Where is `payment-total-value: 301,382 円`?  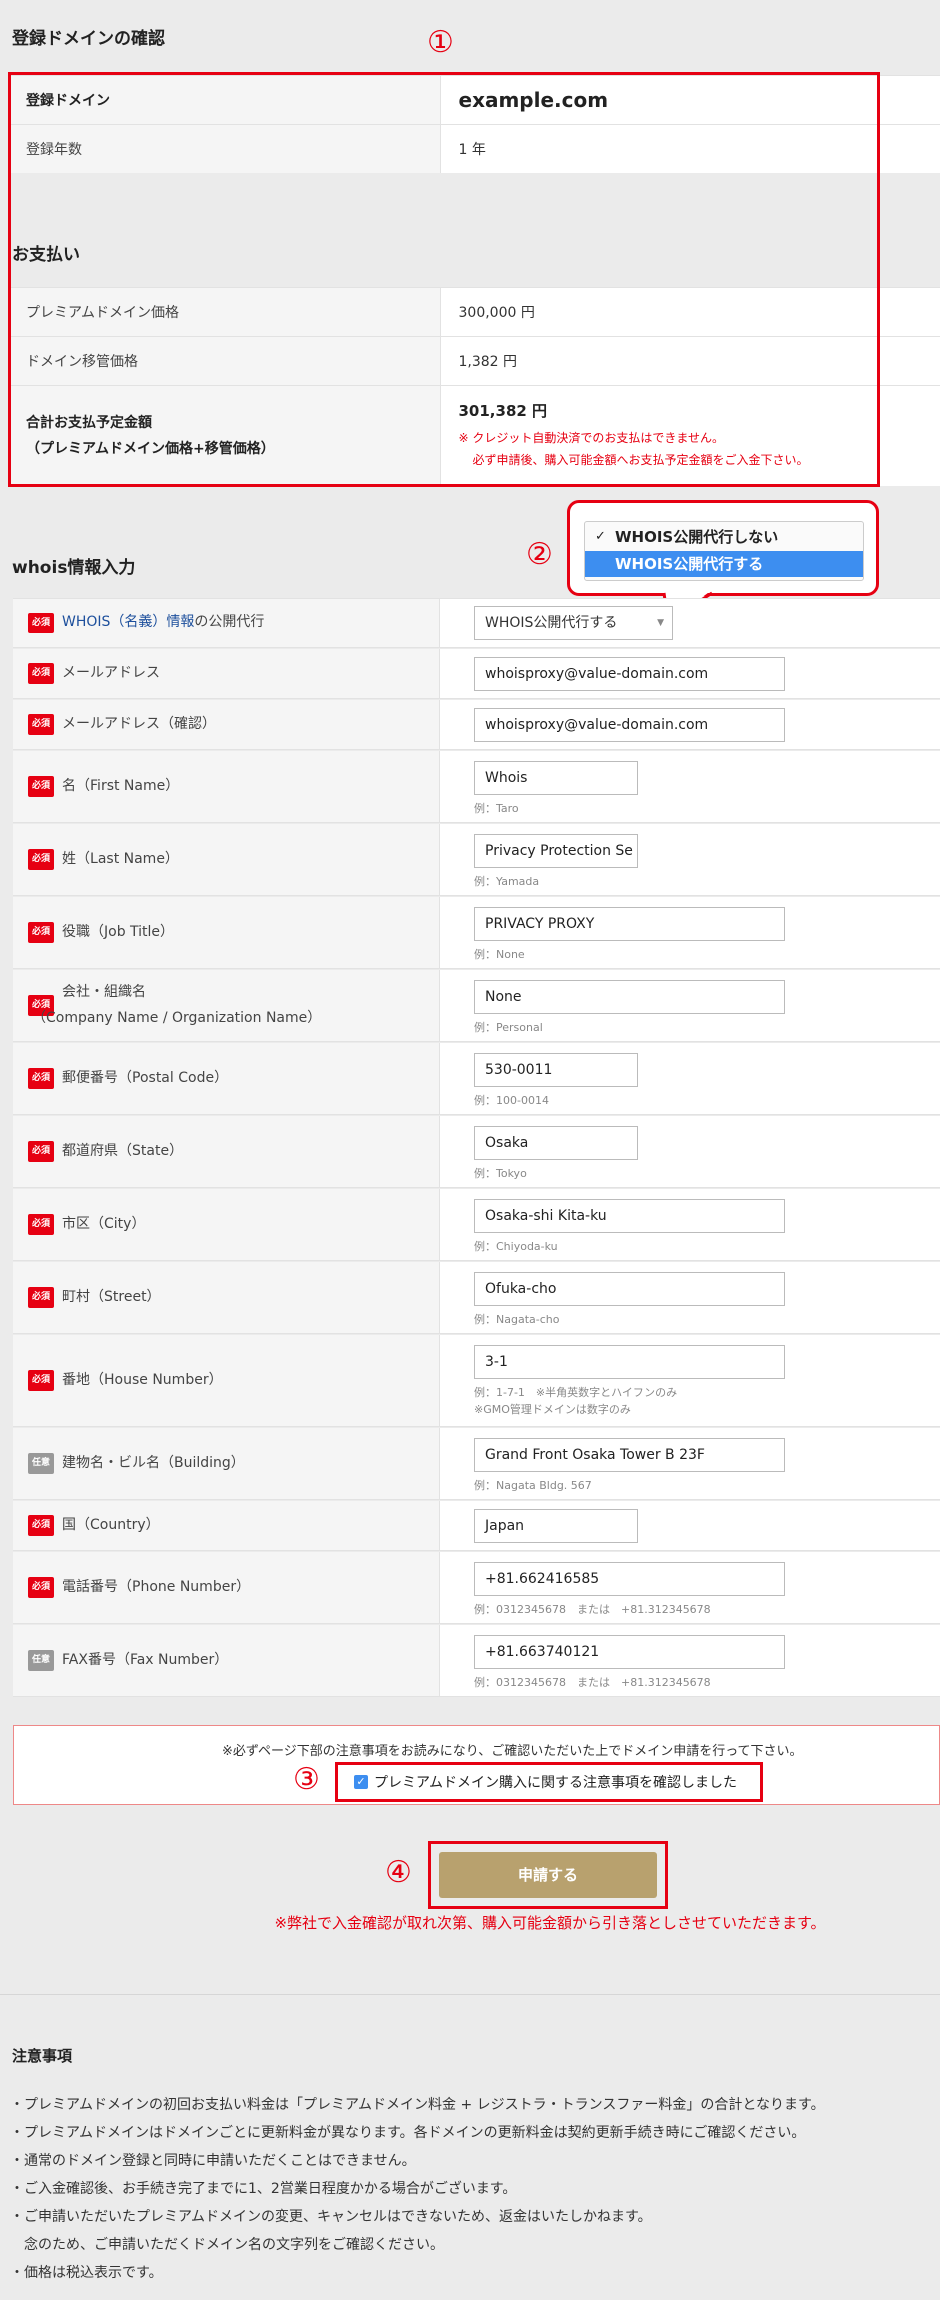 payment-total-value: 301,382 円 is located at coordinates (503, 411).